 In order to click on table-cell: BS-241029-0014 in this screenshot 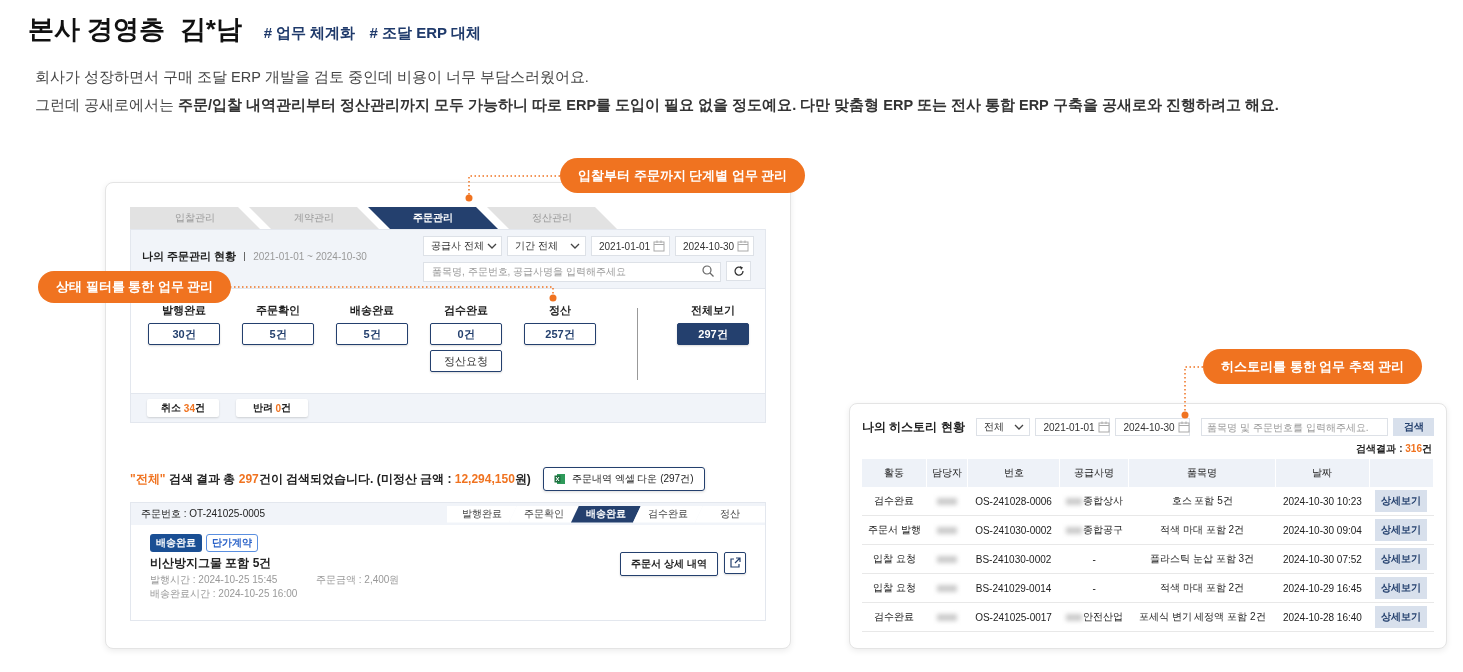, I will do `click(1013, 588)`.